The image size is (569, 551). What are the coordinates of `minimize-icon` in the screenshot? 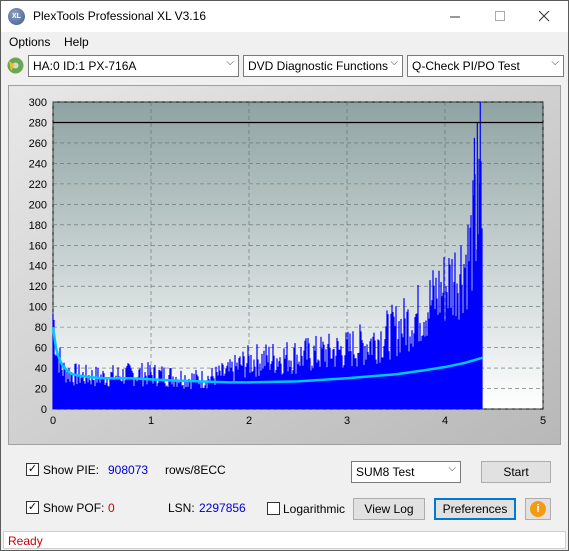 It's located at (455, 16).